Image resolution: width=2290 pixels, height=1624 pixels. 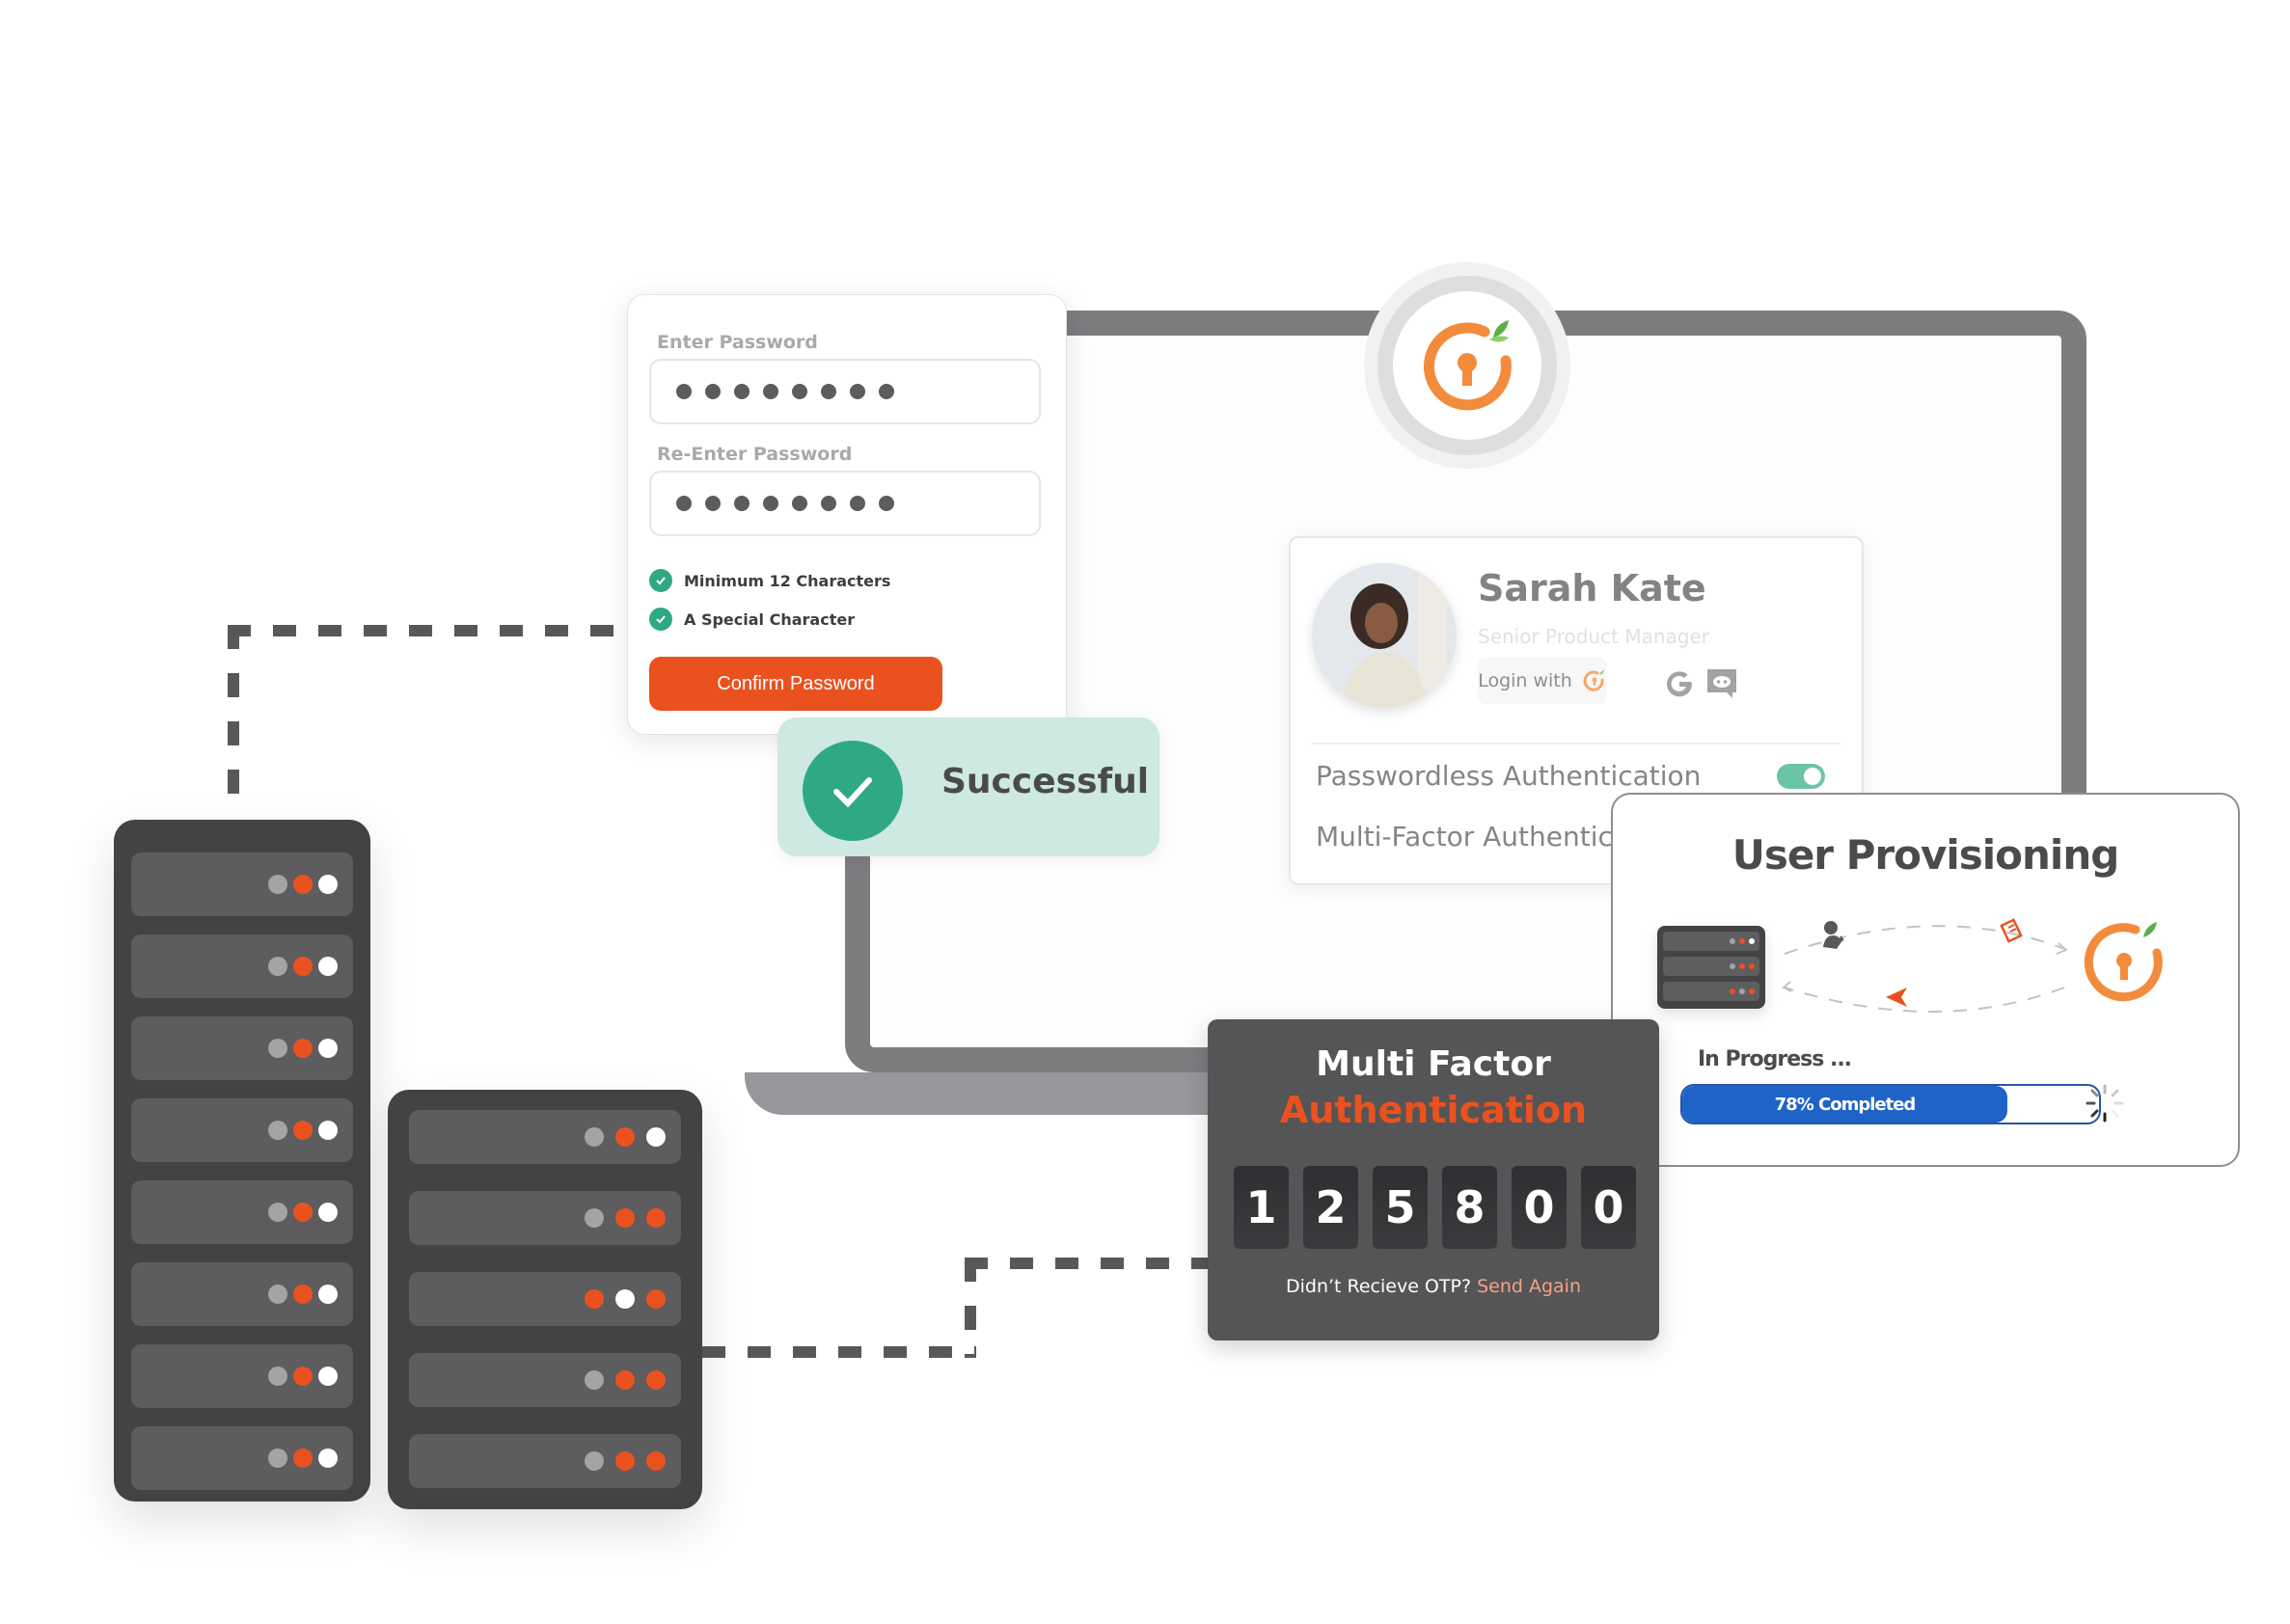 I want to click on requirement-special-char: A Special Character, so click(x=752, y=619).